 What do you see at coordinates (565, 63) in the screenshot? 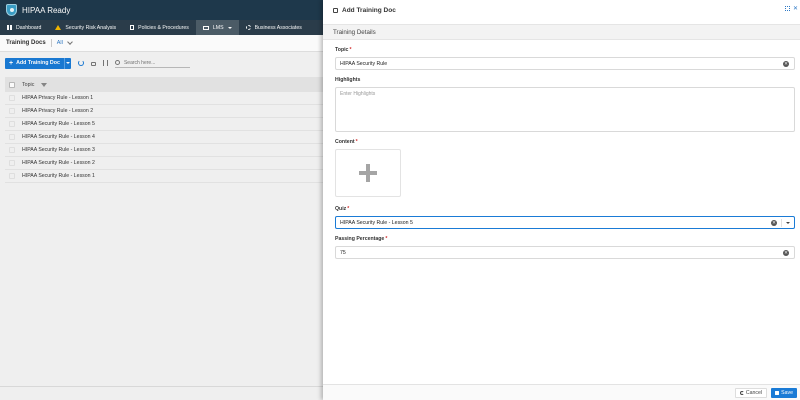
I see `topic-field: HIPAA Security Rule ✕` at bounding box center [565, 63].